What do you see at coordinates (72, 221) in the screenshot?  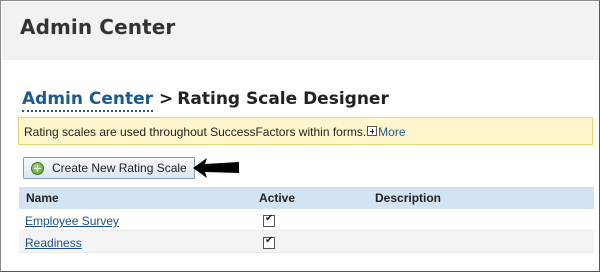 I see `rating-scale-name-link: Employee Survey` at bounding box center [72, 221].